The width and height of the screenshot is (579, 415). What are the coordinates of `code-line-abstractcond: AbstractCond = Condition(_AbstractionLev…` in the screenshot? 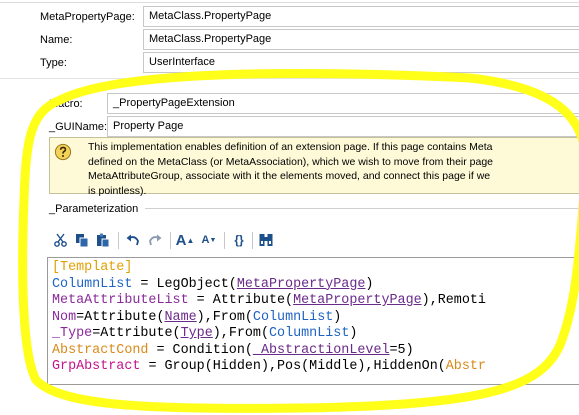 It's located at (233, 350).